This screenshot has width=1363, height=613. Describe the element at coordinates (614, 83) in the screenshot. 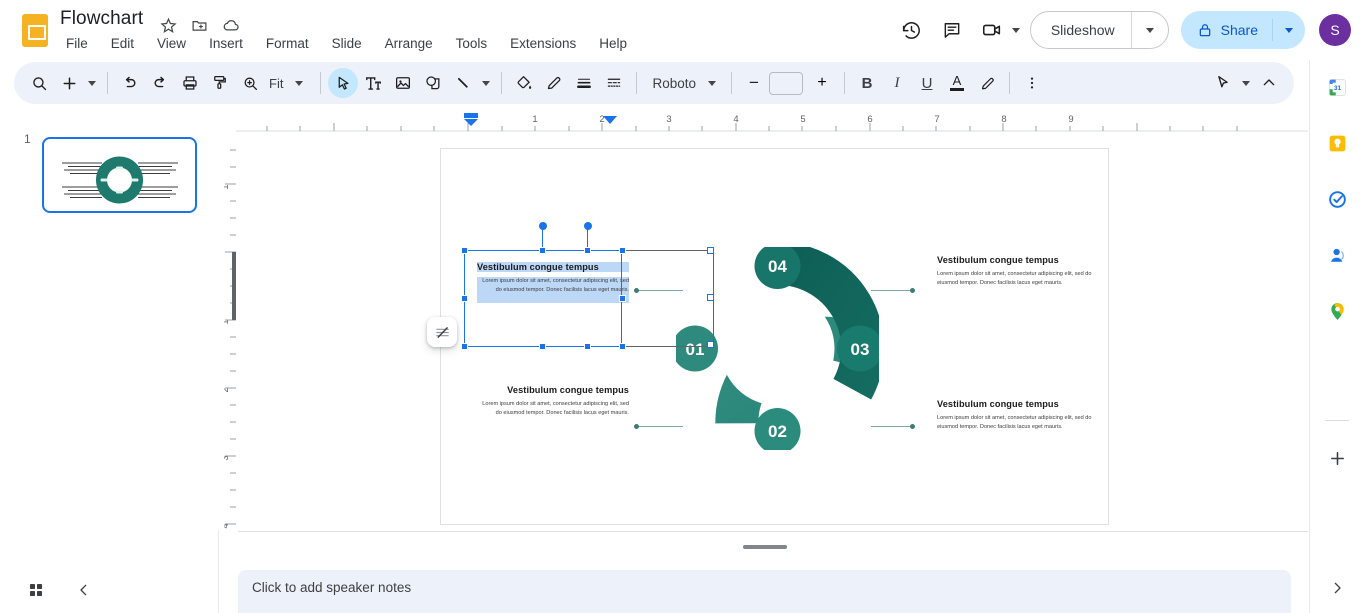

I see `border-dash-icon` at that location.